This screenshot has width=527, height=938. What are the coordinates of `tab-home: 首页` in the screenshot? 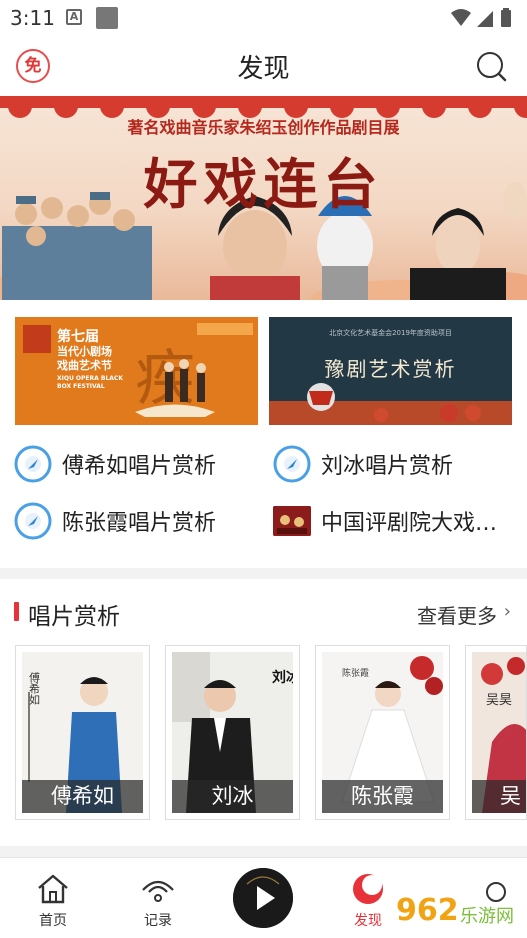 It's located at (53, 901).